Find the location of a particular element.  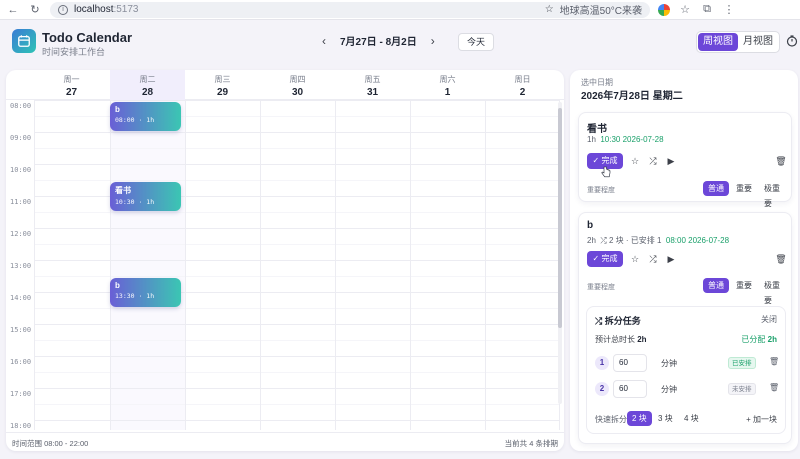

split-total: 预计总时长 2h is located at coordinates (621, 339).